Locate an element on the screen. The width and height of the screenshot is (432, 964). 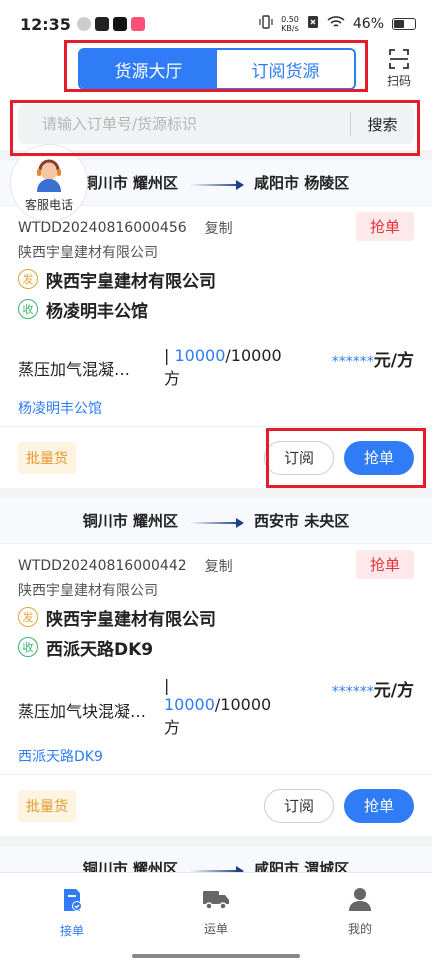
cargo-row: 蒸压加气混凝… | 10000/10000 方 ******元/方 is located at coordinates (216, 368).